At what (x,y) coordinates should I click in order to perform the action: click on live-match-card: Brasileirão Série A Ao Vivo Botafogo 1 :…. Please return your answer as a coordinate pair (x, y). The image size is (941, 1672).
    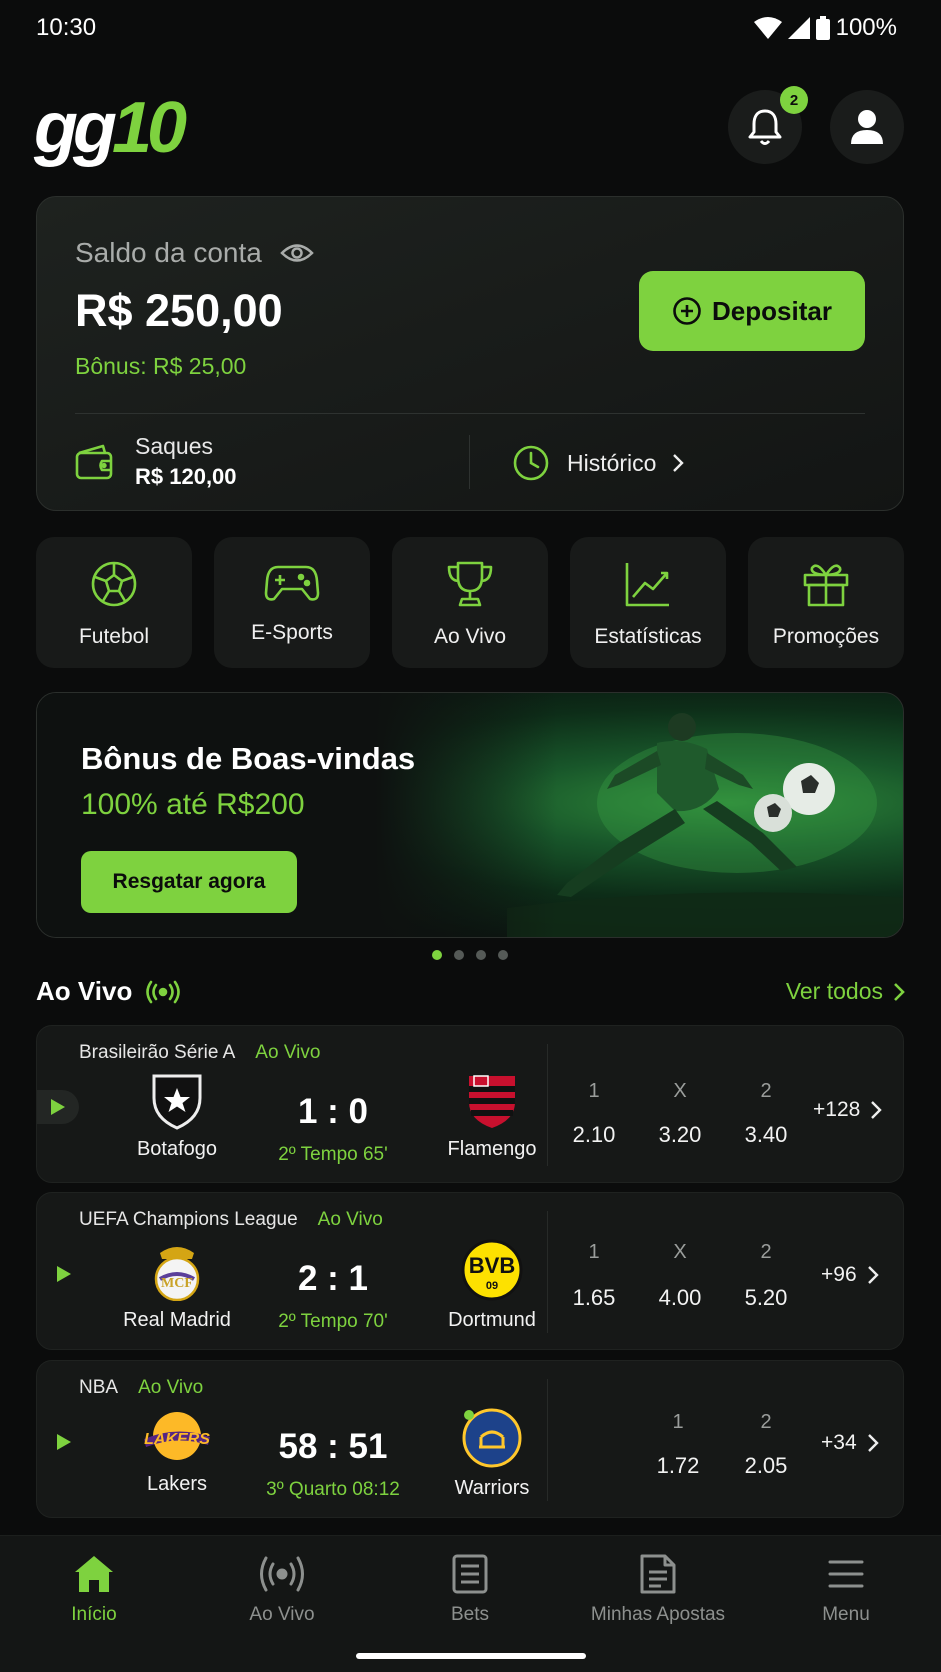
    Looking at the image, I should click on (470, 1104).